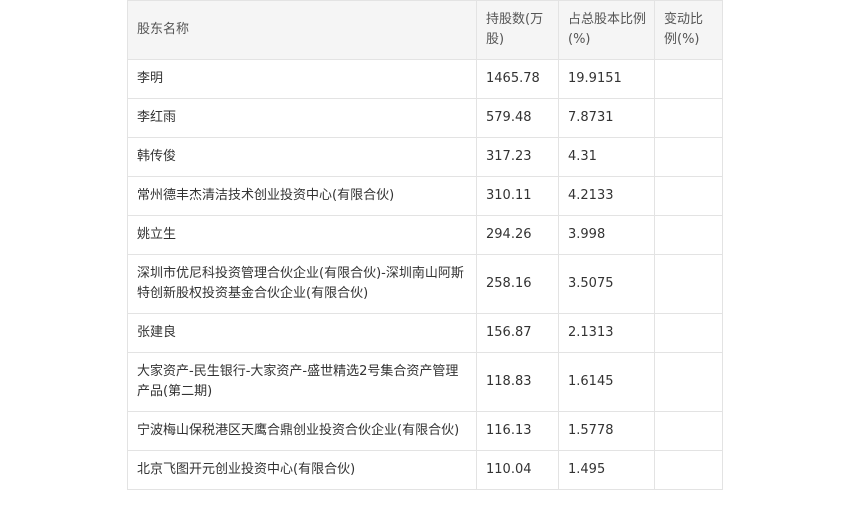  What do you see at coordinates (517, 235) in the screenshot?
I see `cell-shares: 294.26` at bounding box center [517, 235].